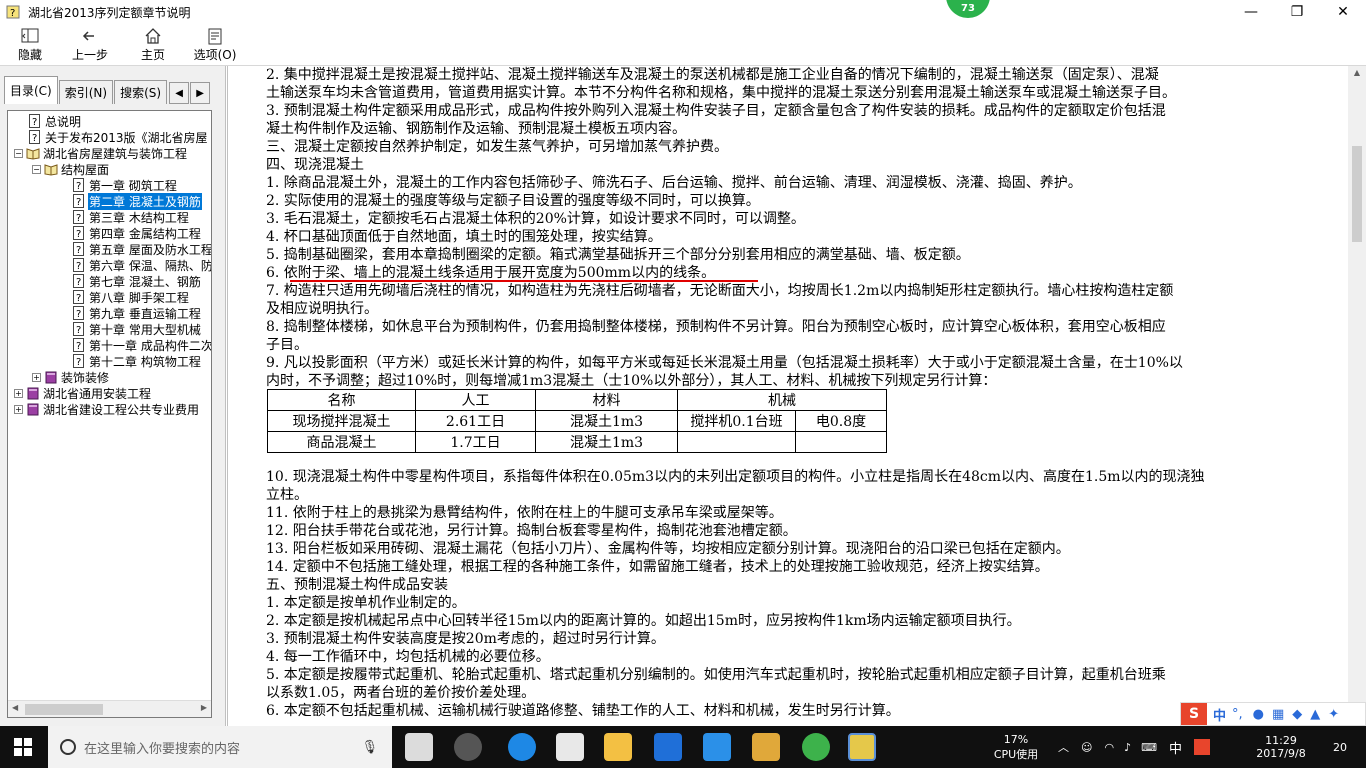 The image size is (1366, 768). What do you see at coordinates (419, 747) in the screenshot?
I see `taskview-icon` at bounding box center [419, 747].